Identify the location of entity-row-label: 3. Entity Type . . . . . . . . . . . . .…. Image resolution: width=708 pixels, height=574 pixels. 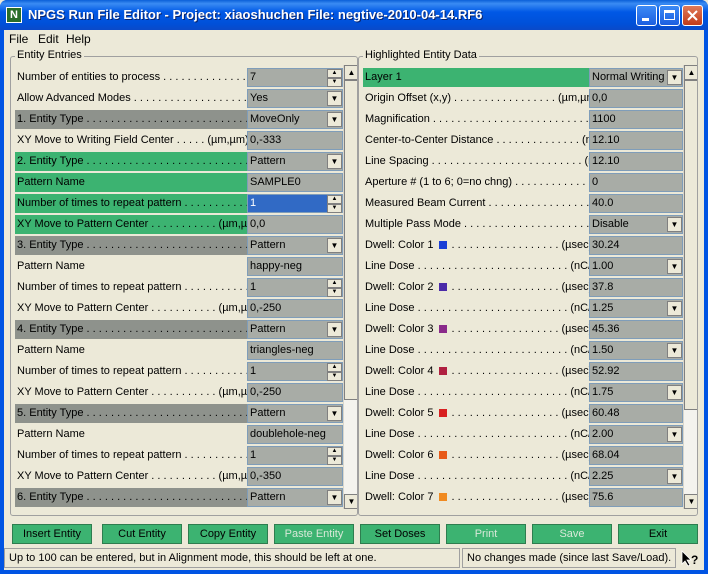
(131, 245).